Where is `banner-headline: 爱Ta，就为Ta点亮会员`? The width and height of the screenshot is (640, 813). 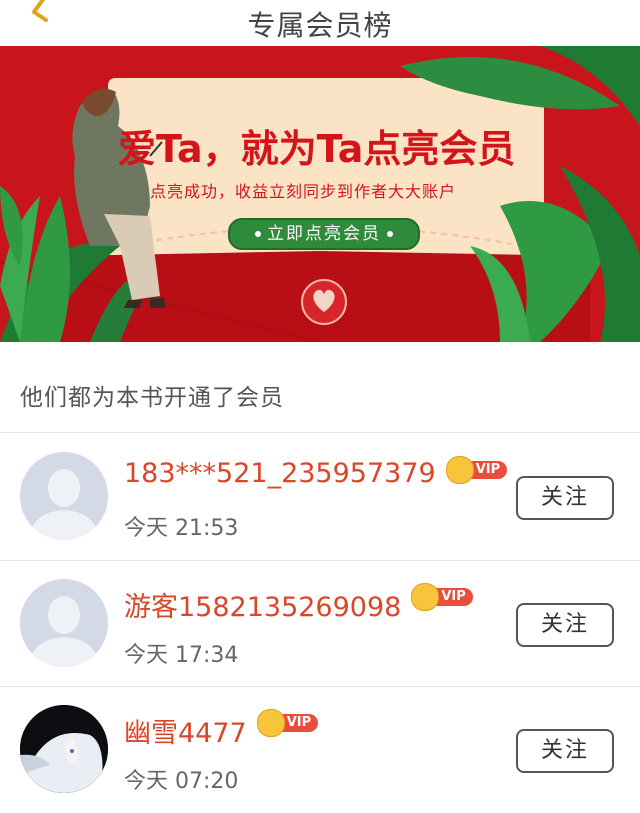 banner-headline: 爱Ta，就为Ta点亮会员 is located at coordinates (317, 149).